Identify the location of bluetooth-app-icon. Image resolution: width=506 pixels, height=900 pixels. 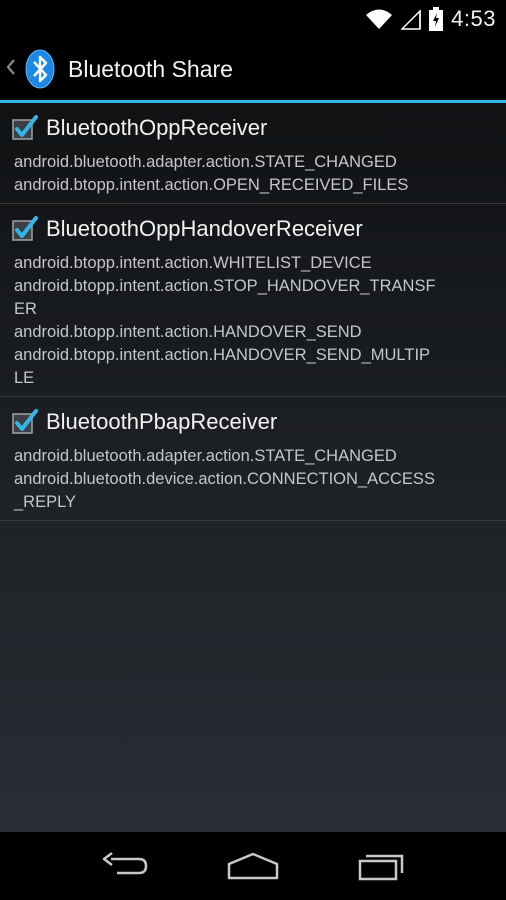
(40, 69).